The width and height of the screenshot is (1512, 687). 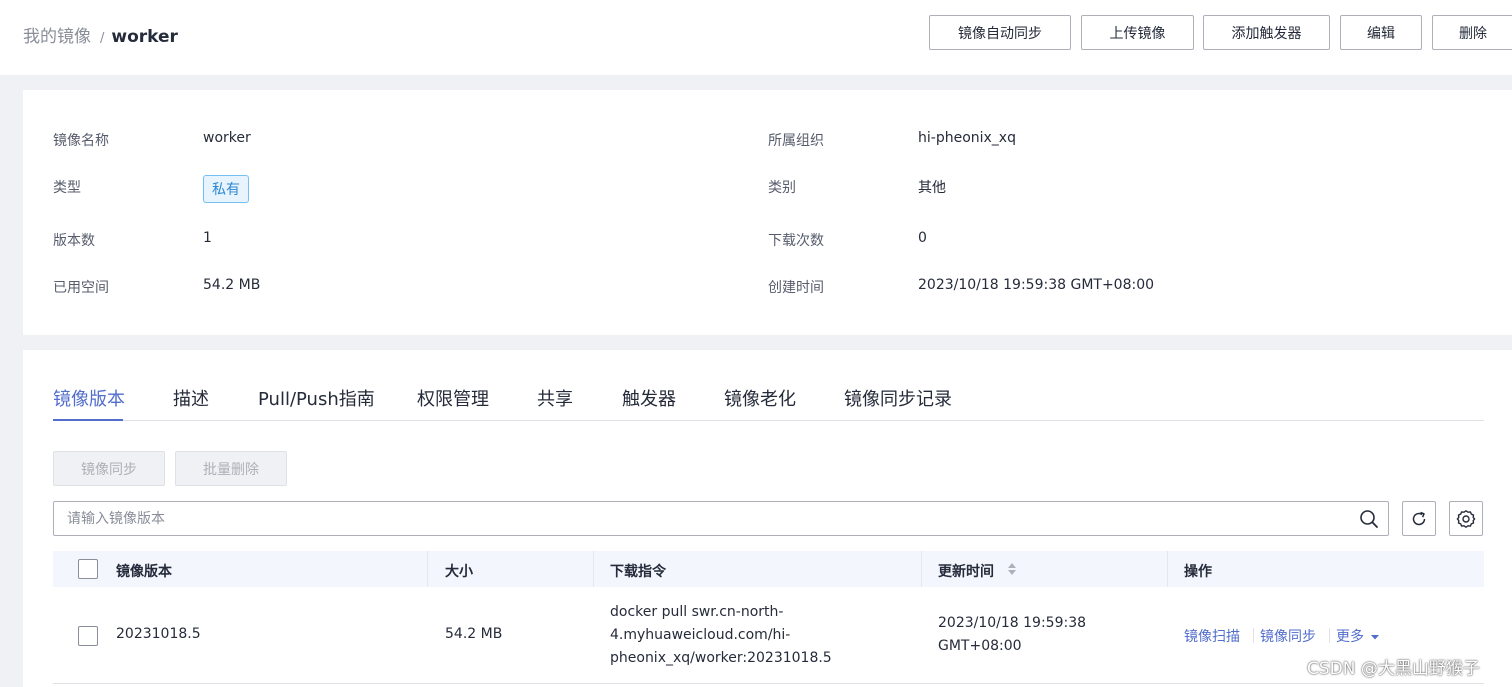 What do you see at coordinates (474, 634) in the screenshot?
I see `row-size: 54.2 MB` at bounding box center [474, 634].